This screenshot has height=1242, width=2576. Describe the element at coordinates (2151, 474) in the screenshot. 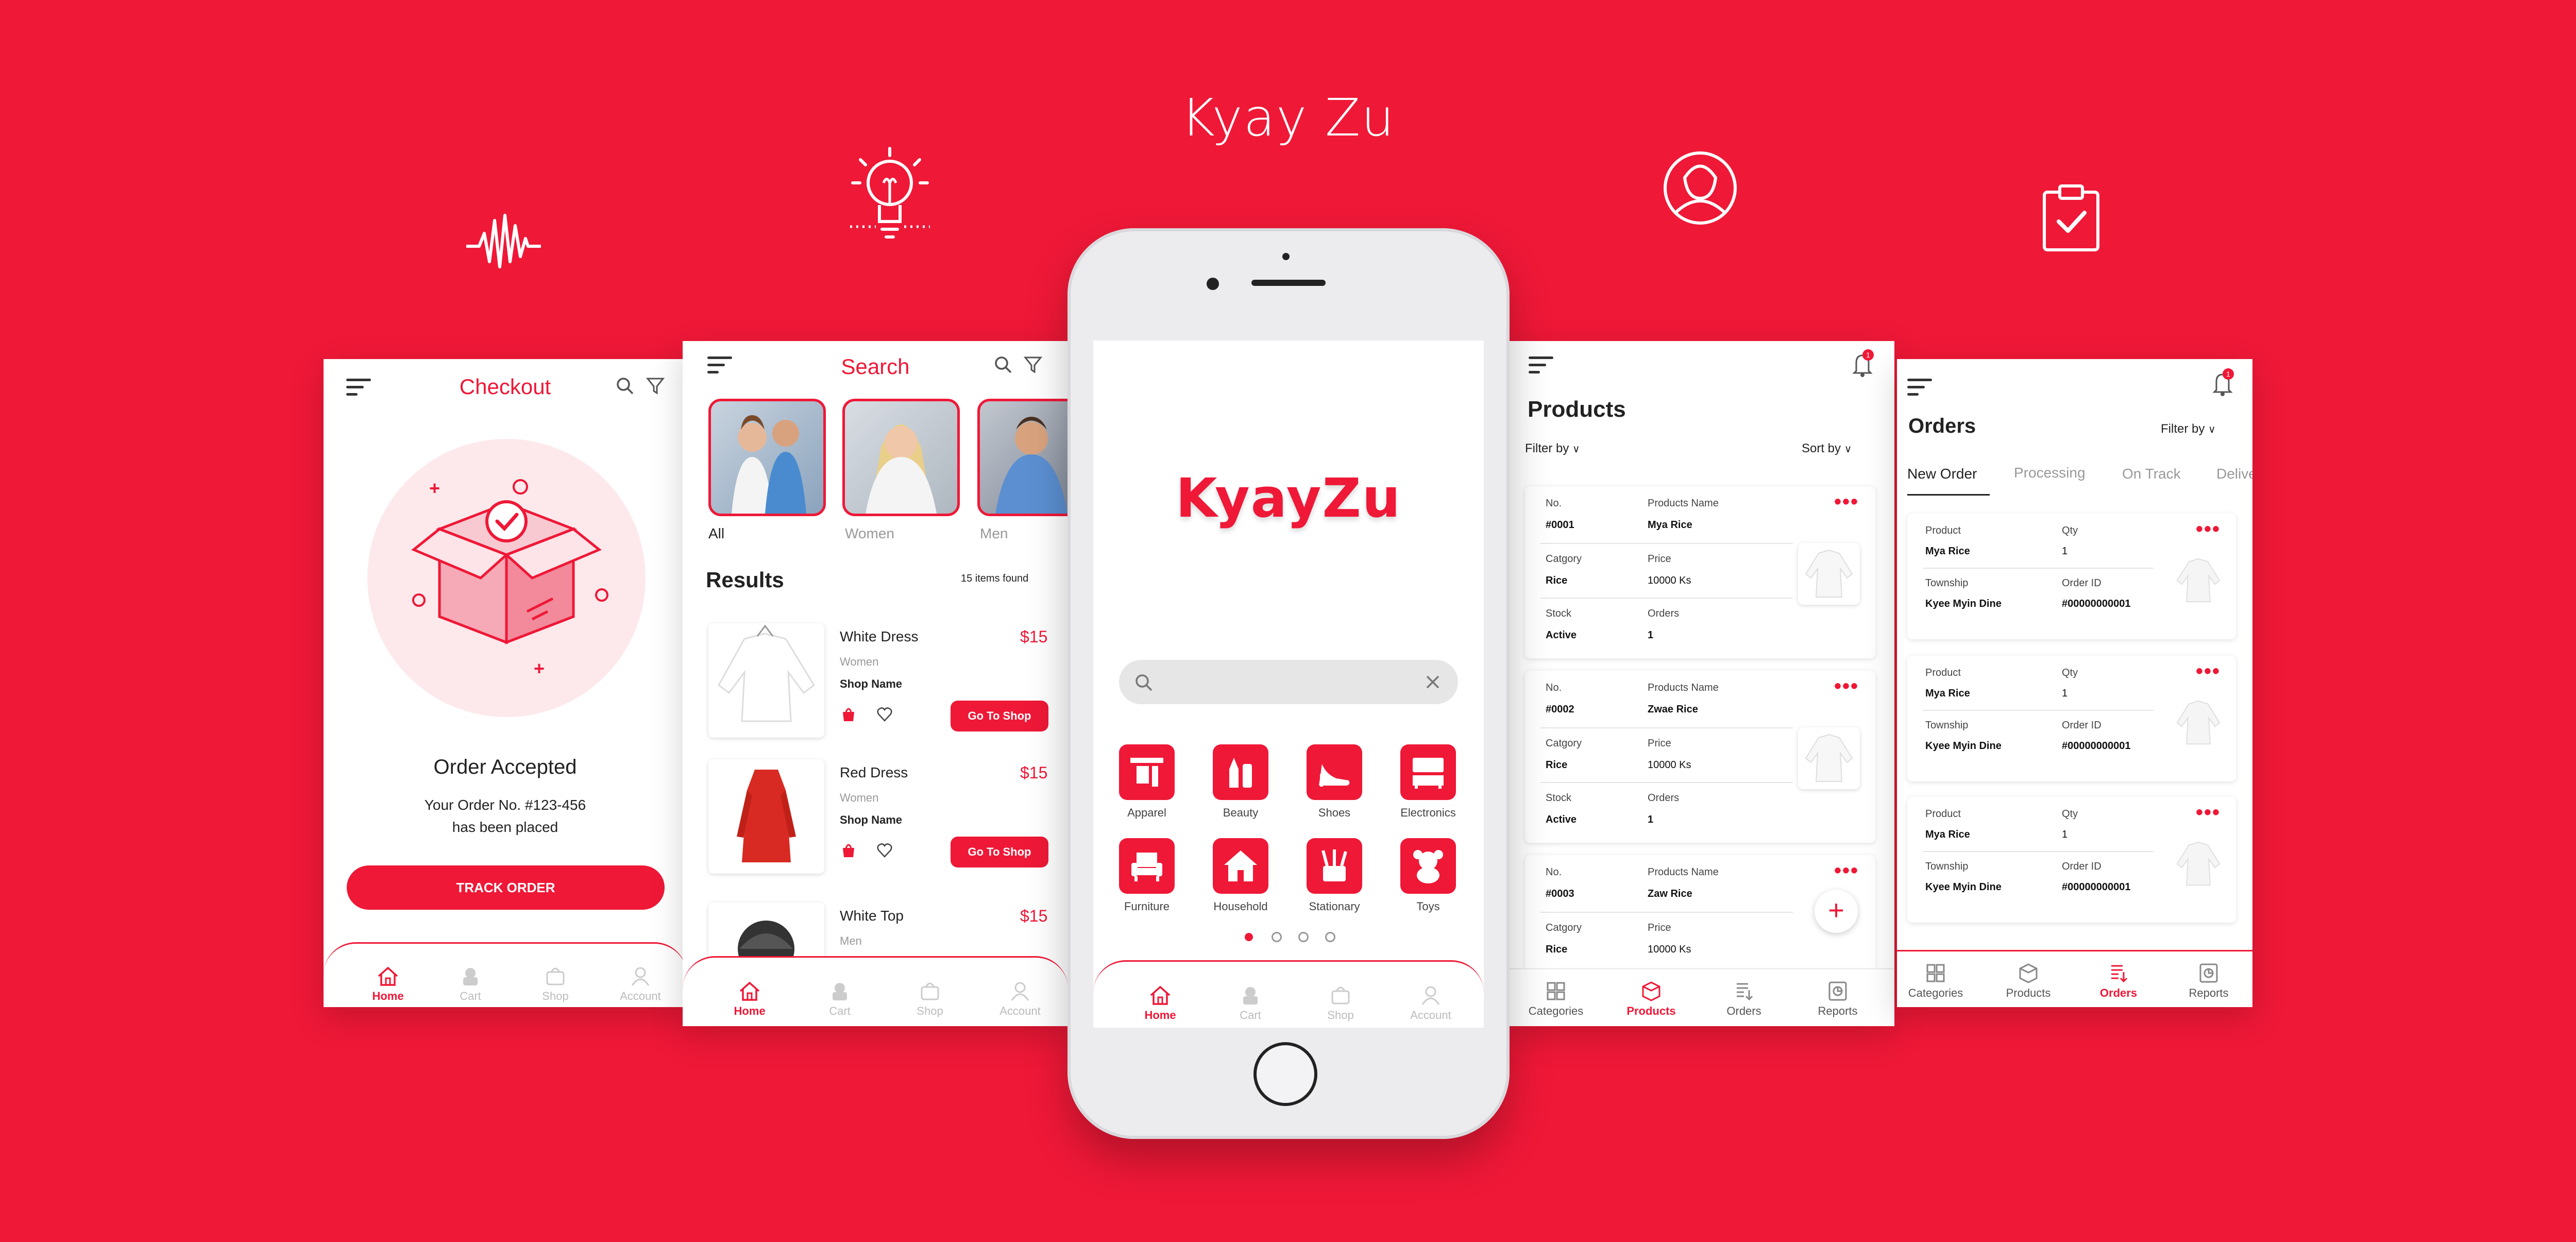

I see `tab-on-track: On Track` at that location.